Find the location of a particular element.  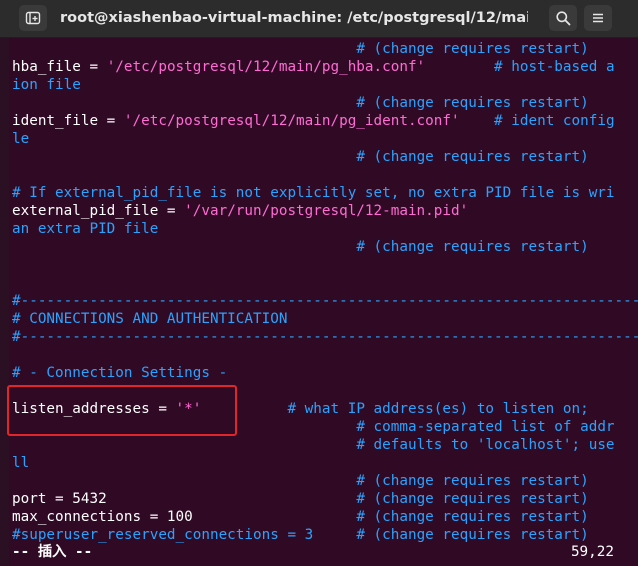

menu-icon is located at coordinates (598, 18).